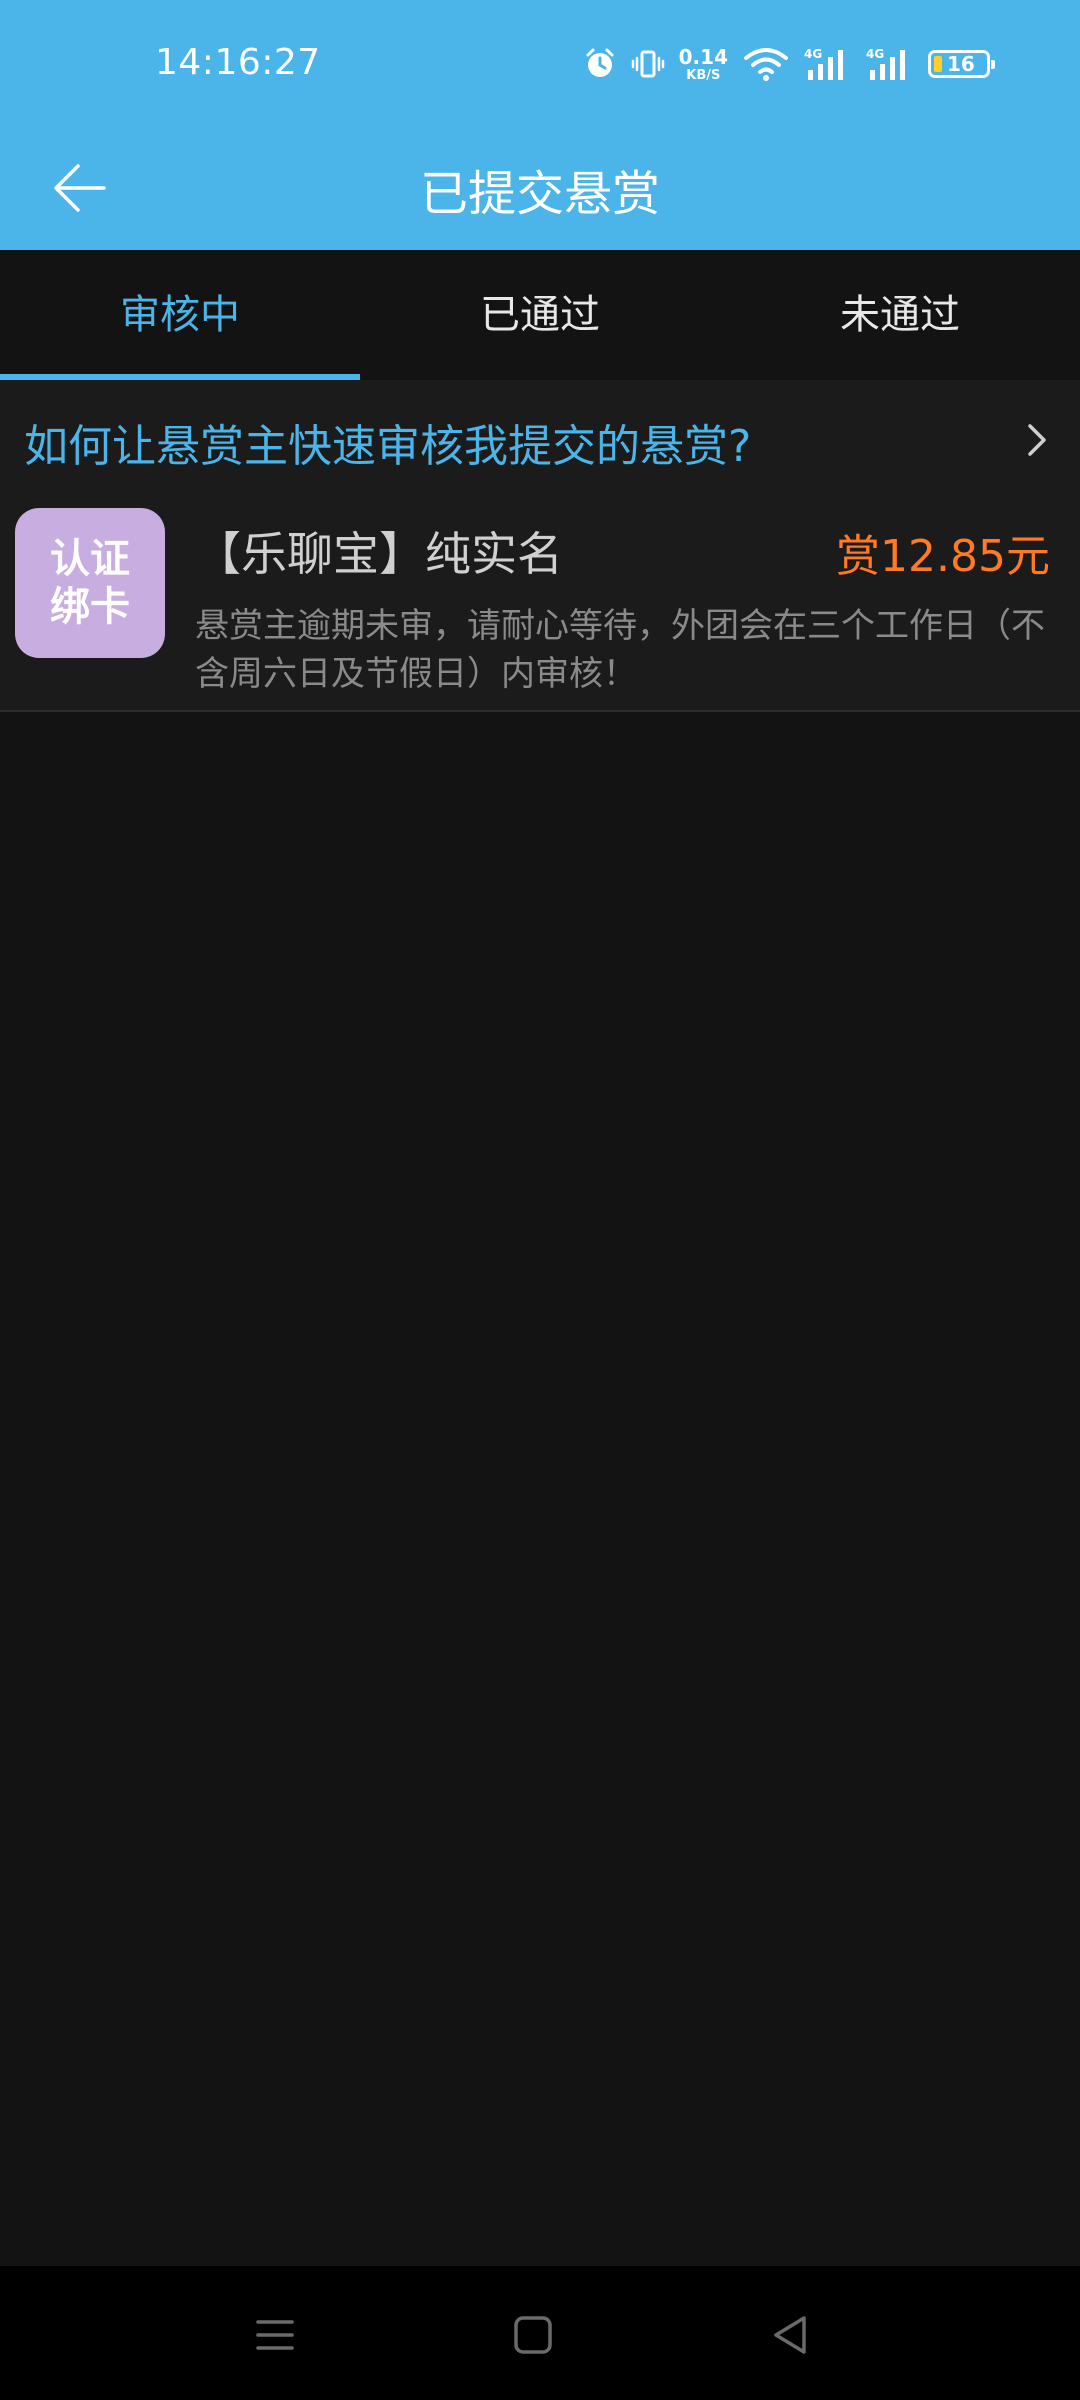 The image size is (1080, 2400). What do you see at coordinates (90, 583) in the screenshot?
I see `task-thumbnail: 认证 绑卡` at bounding box center [90, 583].